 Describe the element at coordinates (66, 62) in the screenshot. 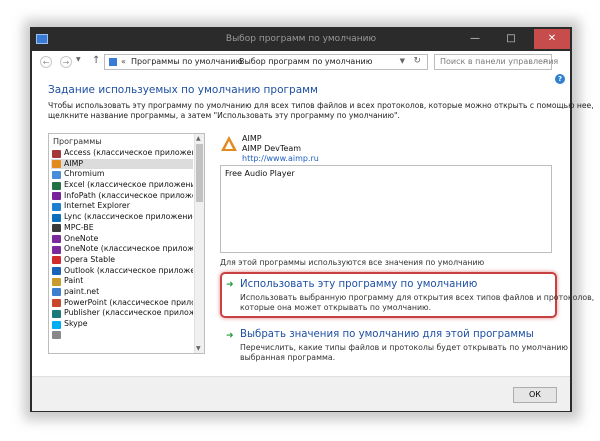

I see `forward-button: →` at that location.